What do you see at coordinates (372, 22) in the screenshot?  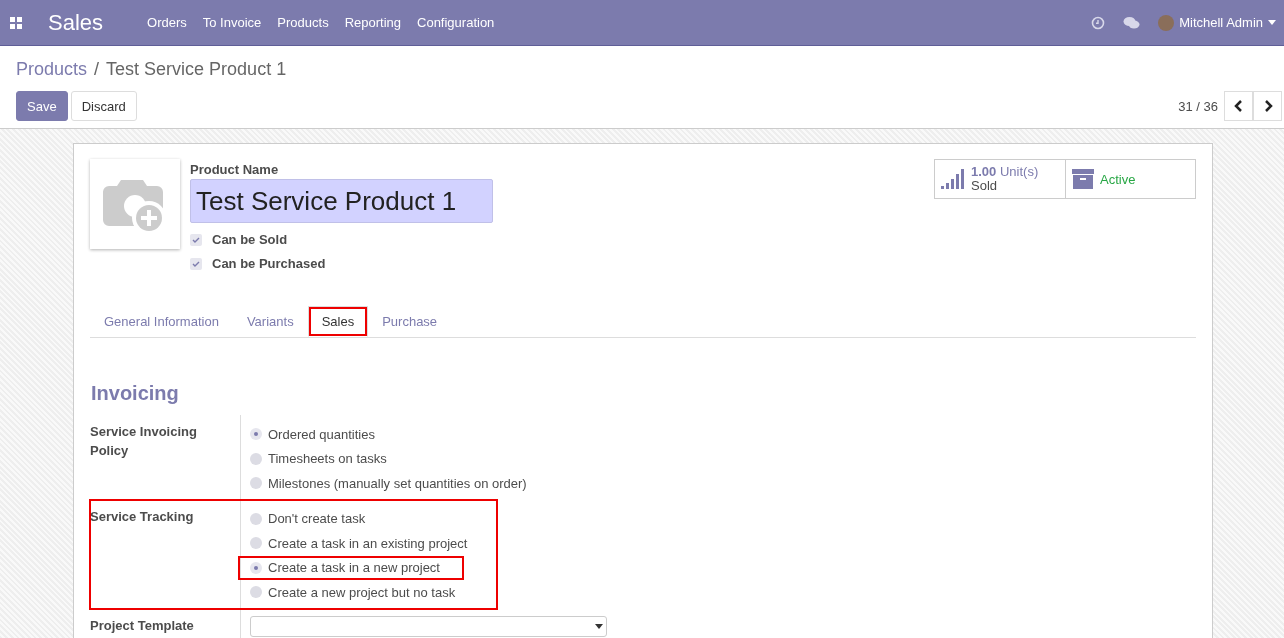 I see `menu-item: Reporting` at bounding box center [372, 22].